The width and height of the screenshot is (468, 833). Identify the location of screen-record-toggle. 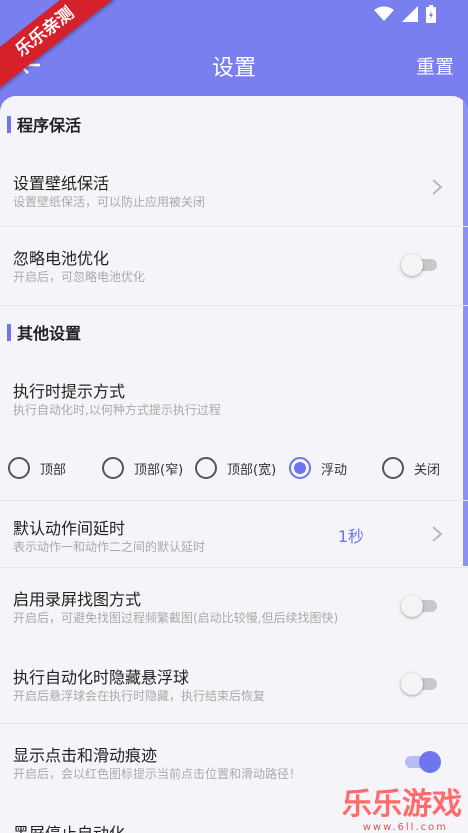
(421, 606).